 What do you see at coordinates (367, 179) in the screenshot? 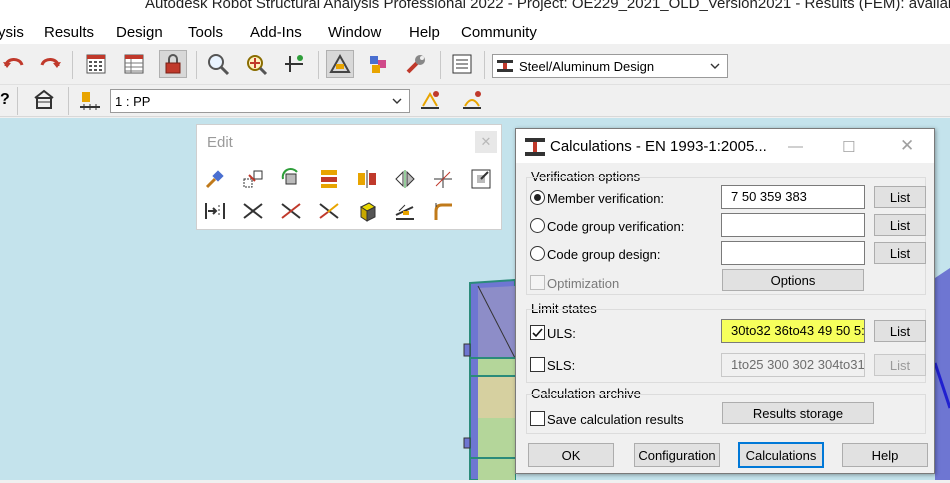
I see `mirror-horizontal-icon` at bounding box center [367, 179].